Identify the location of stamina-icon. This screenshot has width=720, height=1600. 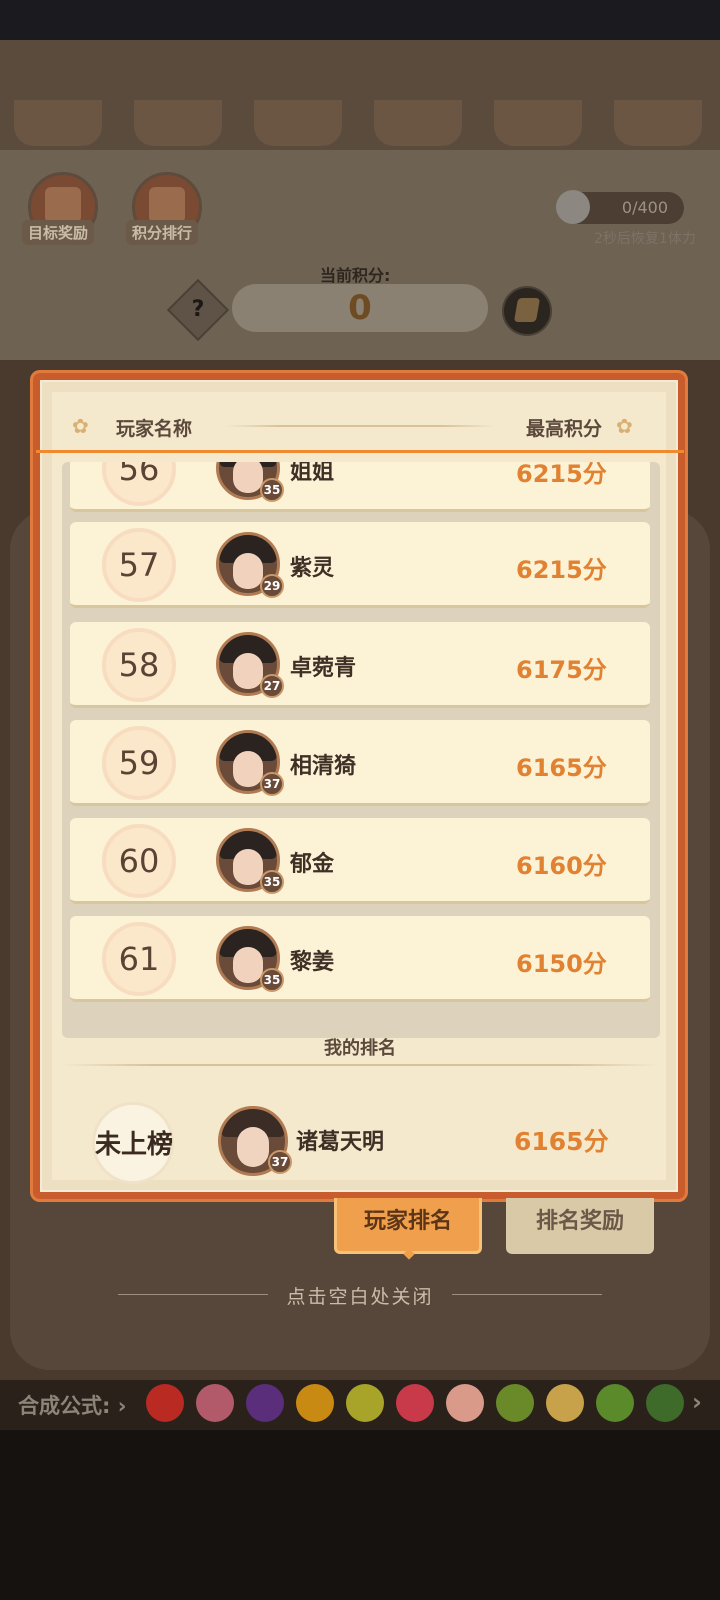
(573, 207).